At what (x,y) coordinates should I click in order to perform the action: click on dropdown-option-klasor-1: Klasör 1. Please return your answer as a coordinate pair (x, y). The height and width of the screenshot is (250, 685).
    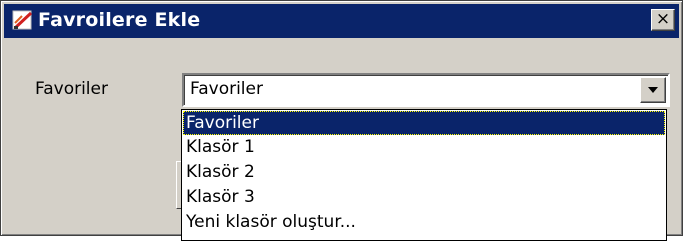
    Looking at the image, I should click on (424, 147).